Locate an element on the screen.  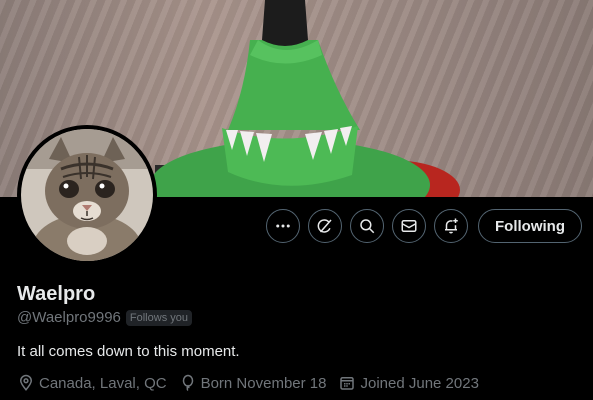
handle-row: @Waelpro9996 Follows you is located at coordinates (104, 317).